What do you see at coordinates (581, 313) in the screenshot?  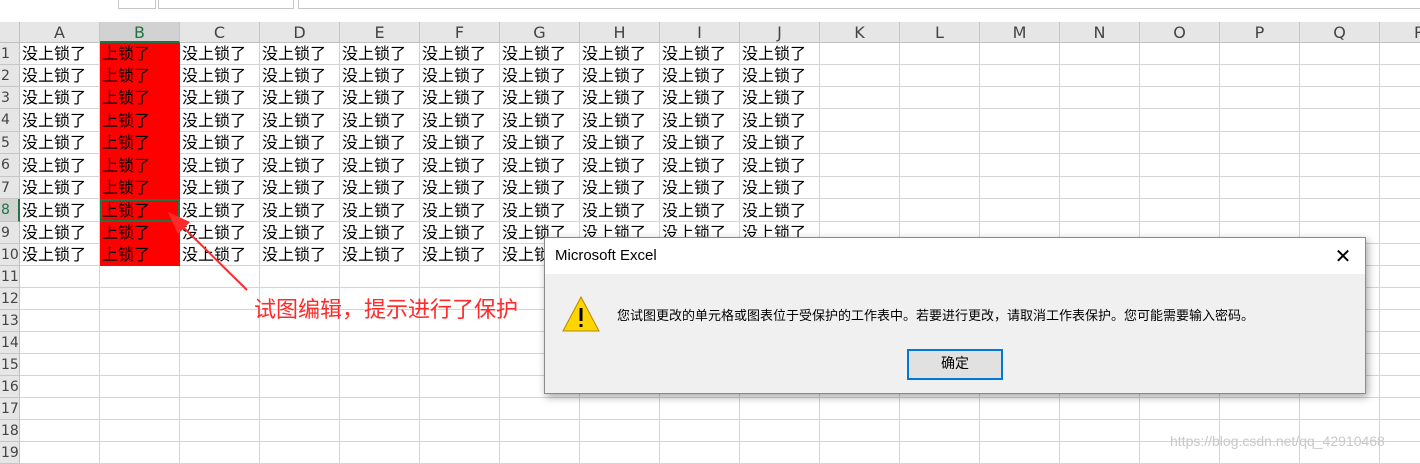 I see `warning-icon` at bounding box center [581, 313].